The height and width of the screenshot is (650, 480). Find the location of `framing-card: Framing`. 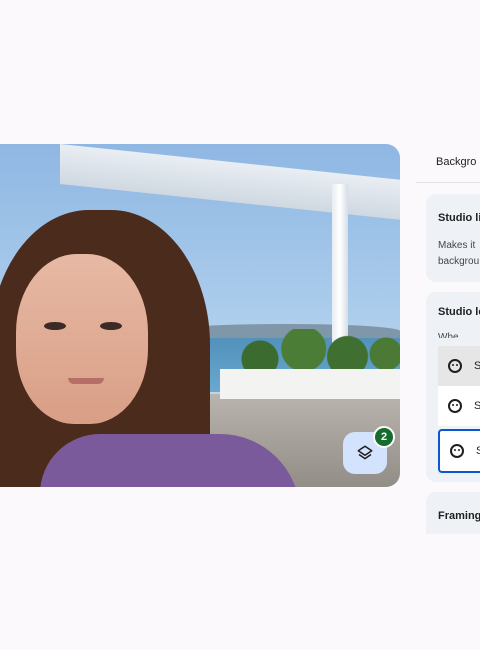

framing-card: Framing is located at coordinates (453, 513).